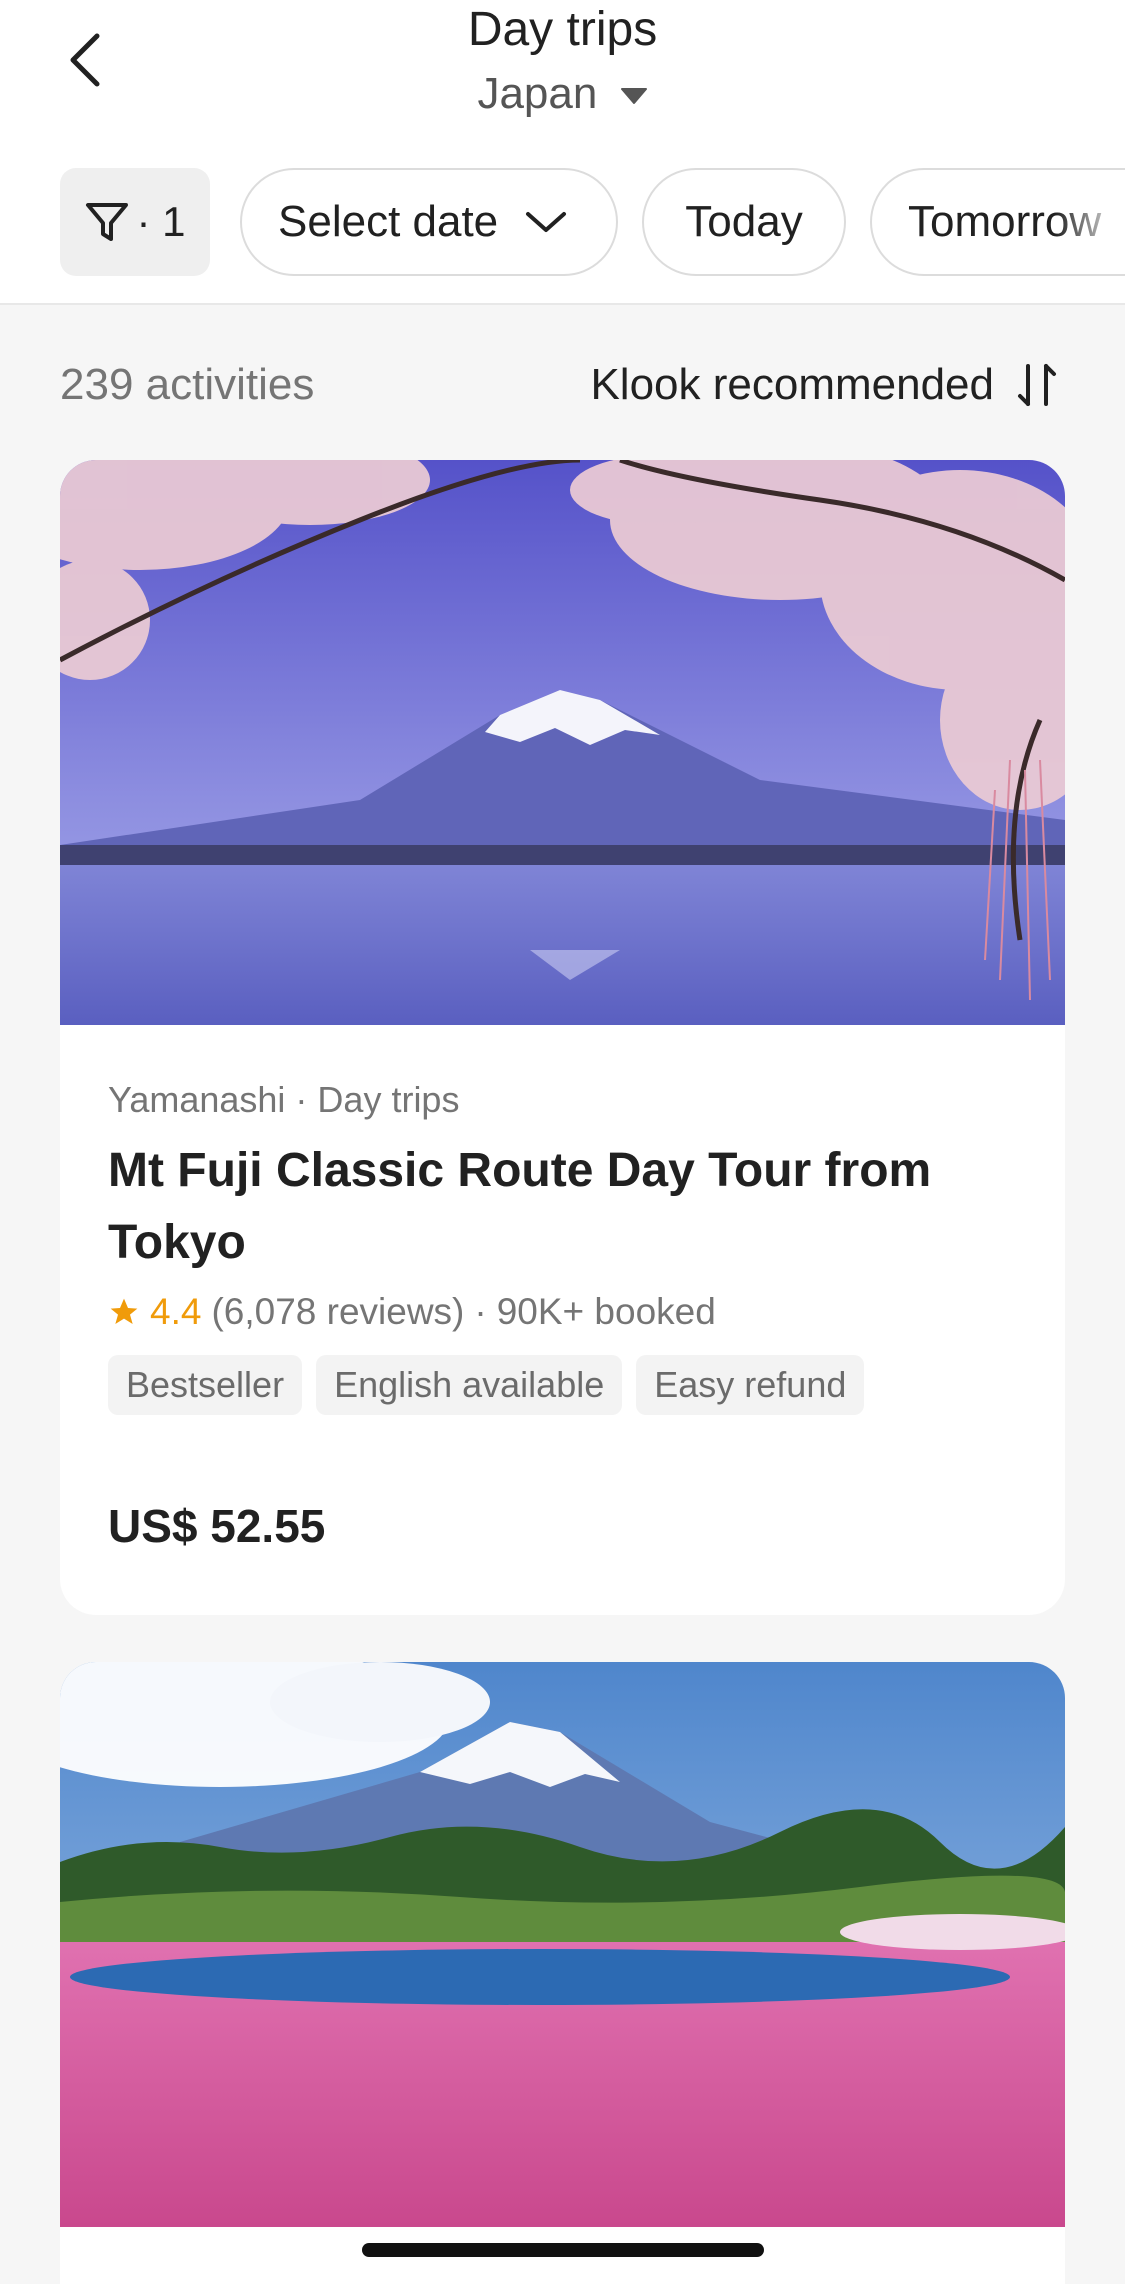  Describe the element at coordinates (161, 221) in the screenshot. I see `filter-count: · 1` at that location.